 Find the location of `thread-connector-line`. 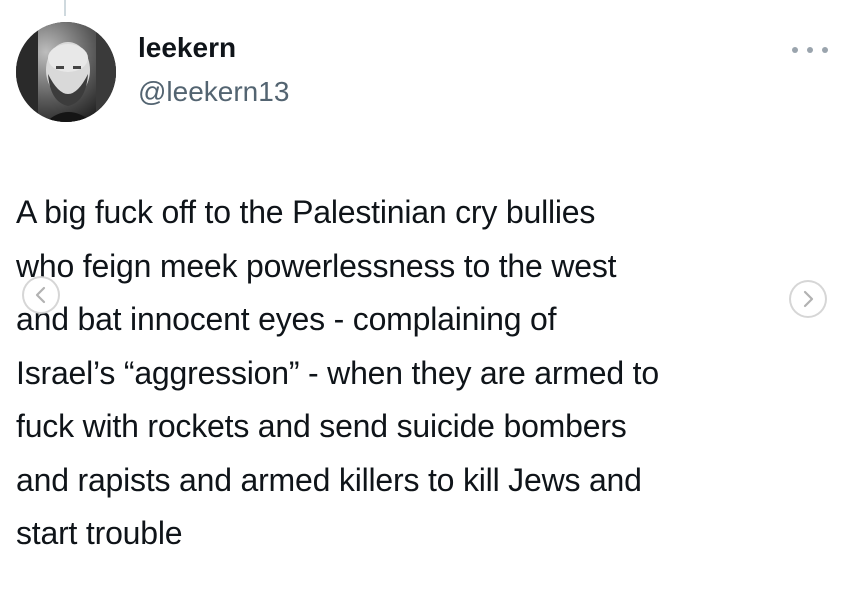

thread-connector-line is located at coordinates (65, 8).